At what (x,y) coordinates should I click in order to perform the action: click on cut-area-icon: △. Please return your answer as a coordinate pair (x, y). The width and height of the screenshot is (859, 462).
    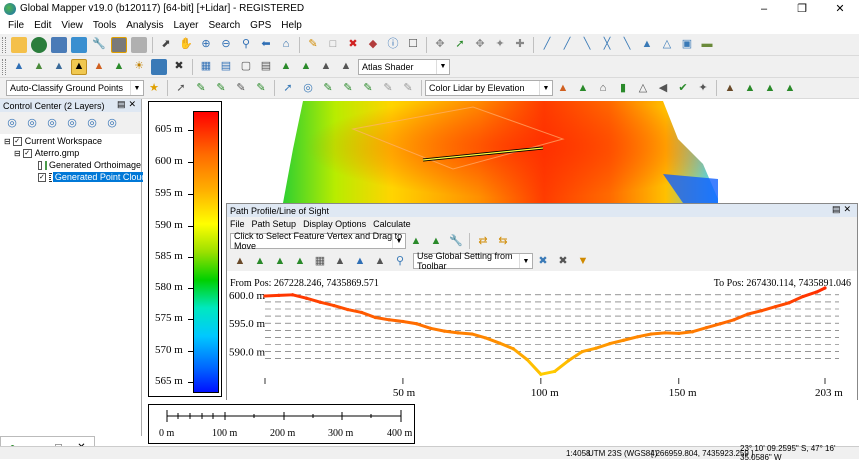
    Looking at the image, I should click on (667, 45).